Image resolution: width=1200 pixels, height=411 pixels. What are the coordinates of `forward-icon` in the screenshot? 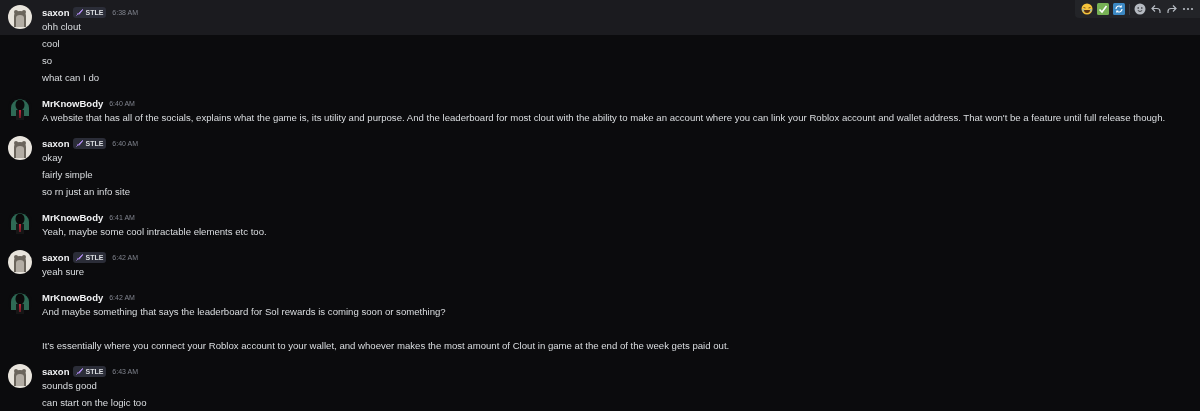 It's located at (1172, 9).